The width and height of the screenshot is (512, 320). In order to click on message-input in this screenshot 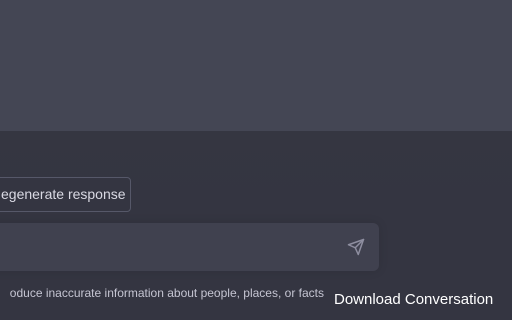, I will do `click(189, 247)`.